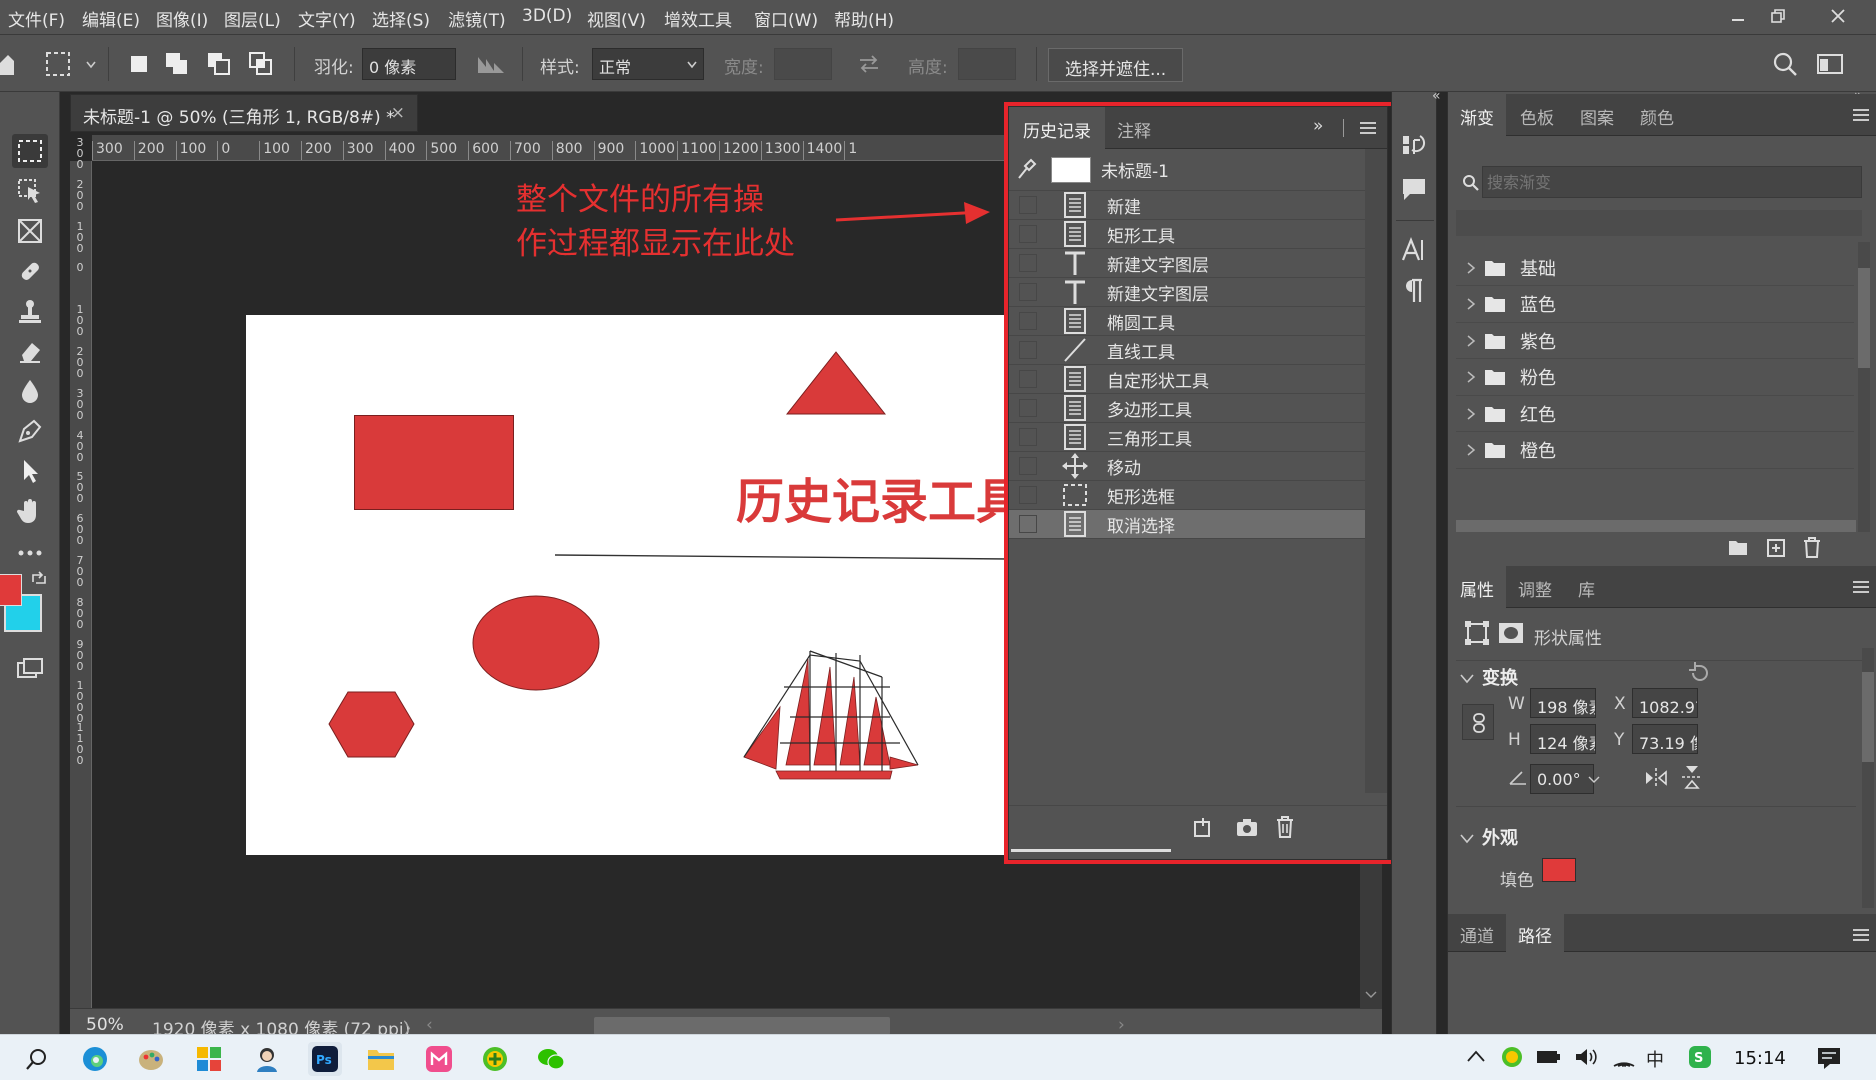 The image size is (1876, 1080). What do you see at coordinates (244, 113) in the screenshot?
I see `document-tab: 未标题-1 @ 50% (三角形 1, RGB/8#) * ×` at bounding box center [244, 113].